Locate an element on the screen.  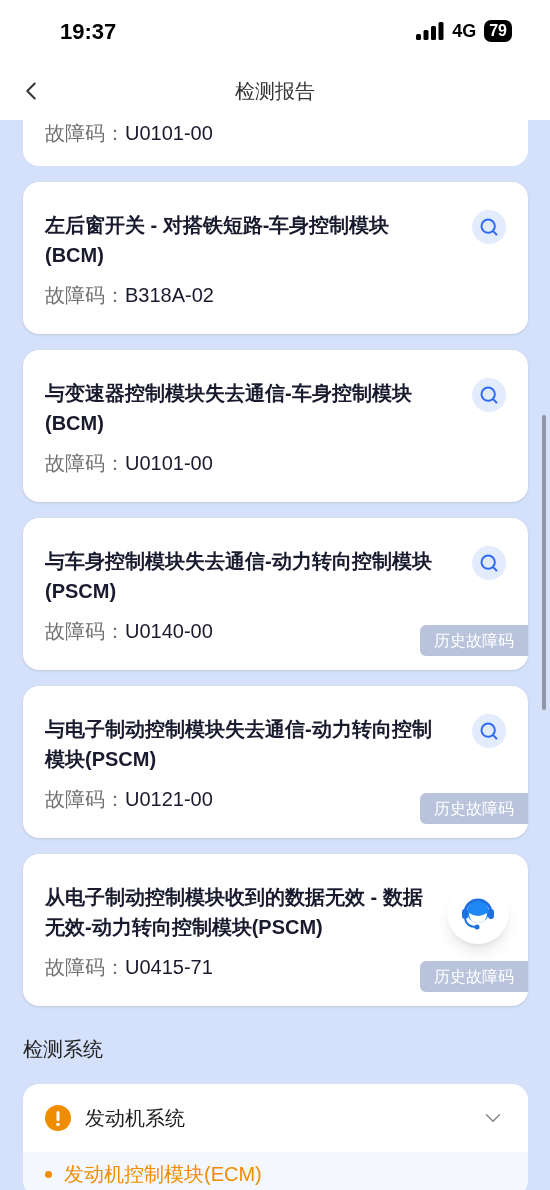
fault-title: 从电子制动控制模块收到的数据无效 - 数据无效-动力转向控制模块(PSCM) is located at coordinates (234, 912).